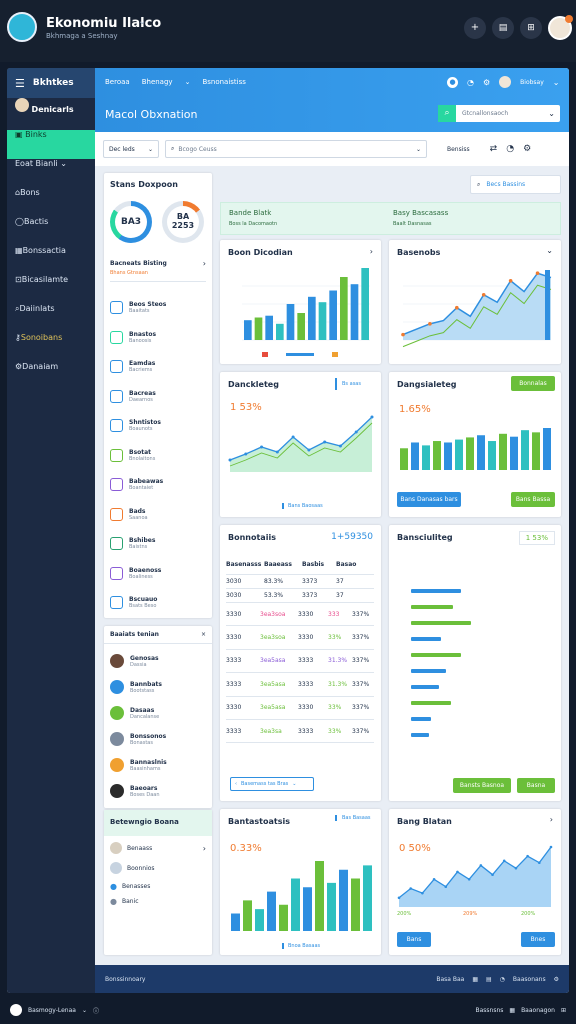 Image resolution: width=576 pixels, height=1024 pixels. I want to click on sidebar-profile: Denicarls, so click(51, 114).